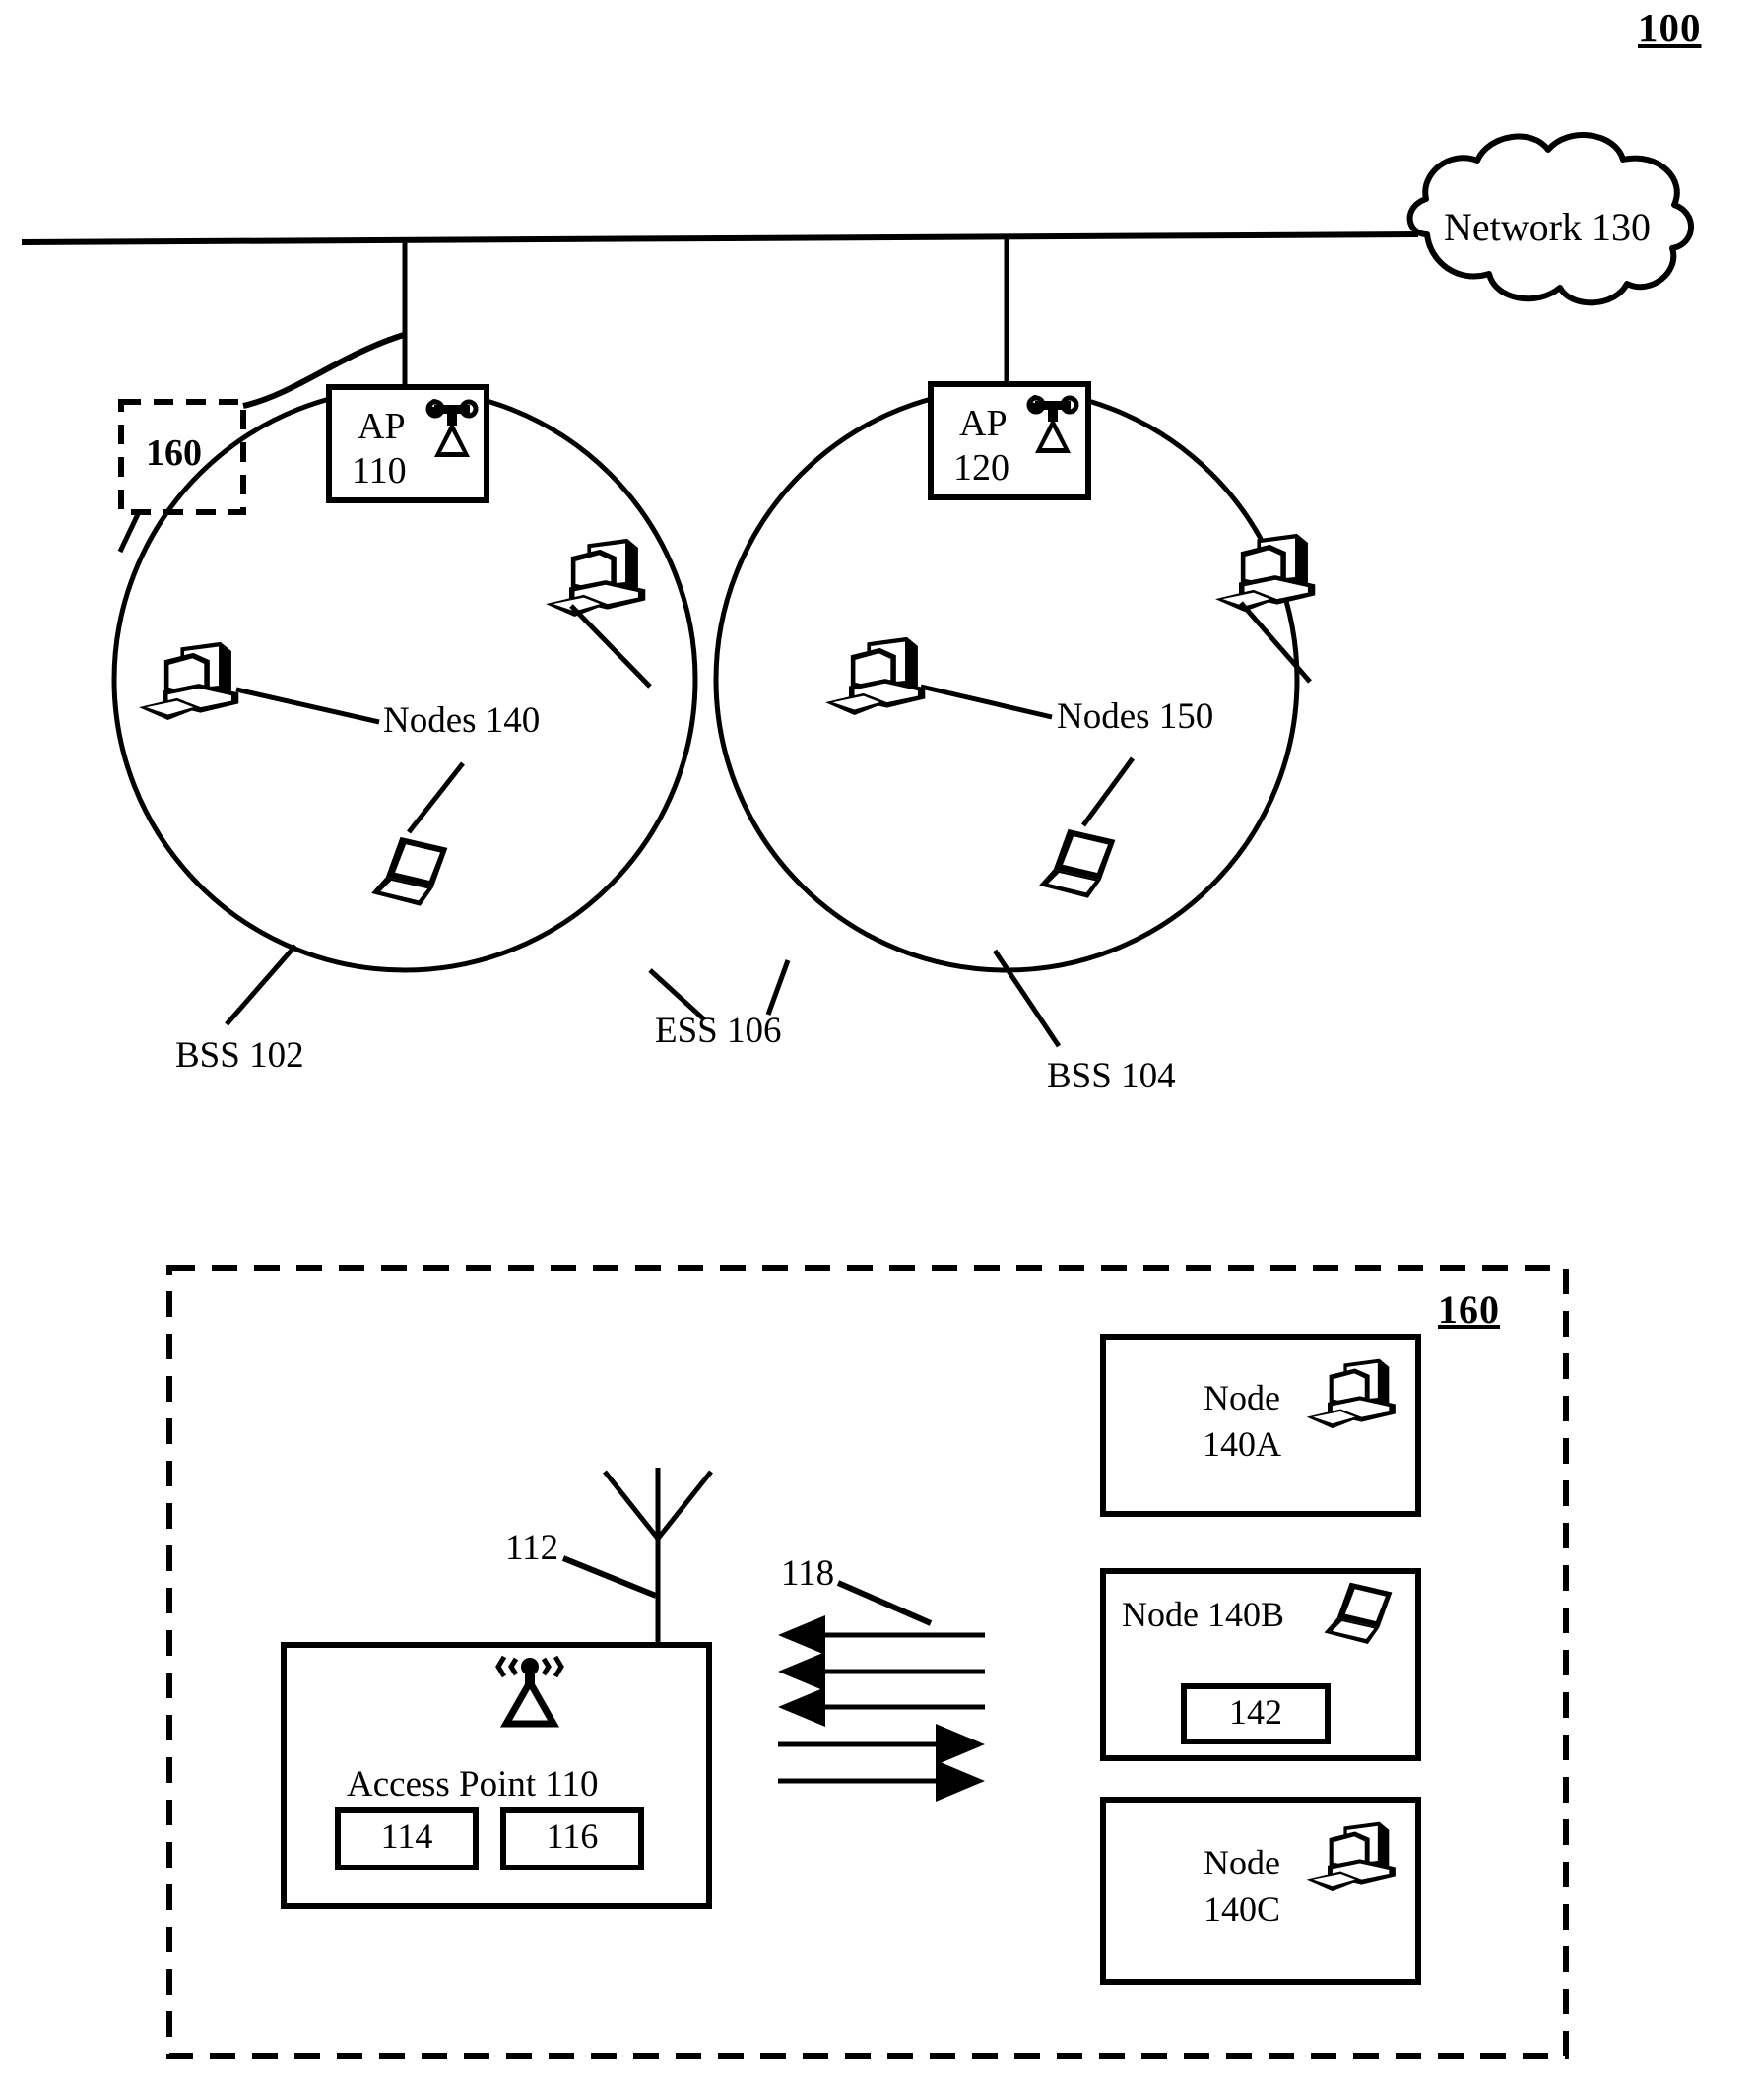 The height and width of the screenshot is (2100, 1757). Describe the element at coordinates (436, 798) in the screenshot. I see `nodes140-leader-bottom` at that location.